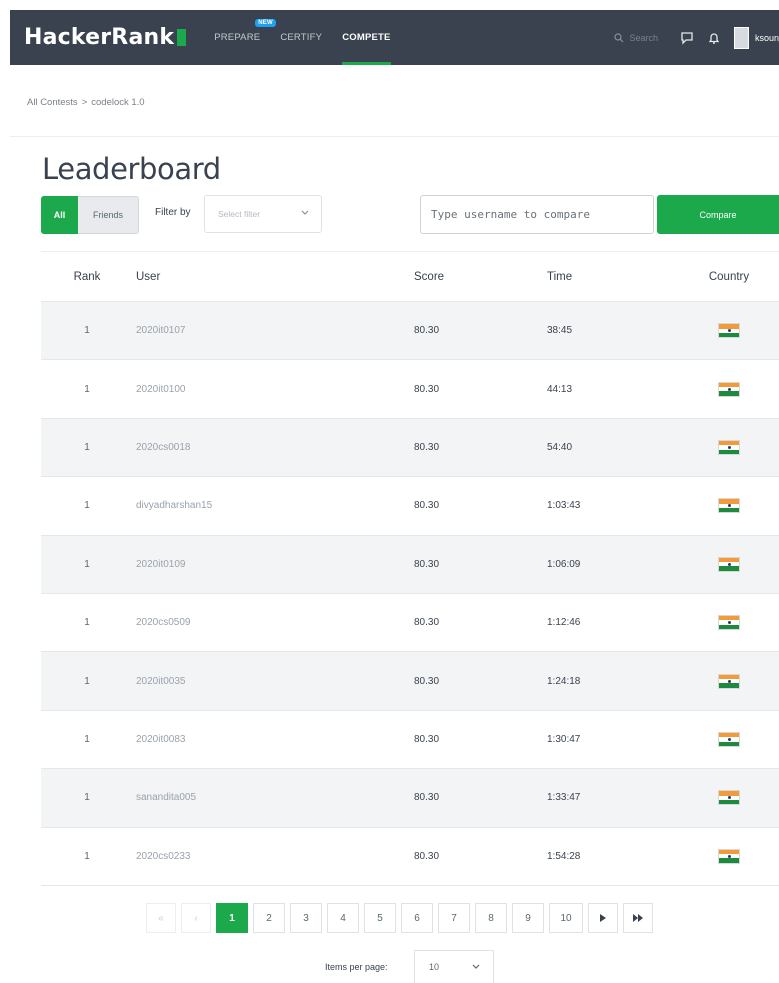  I want to click on nav-prepare: PREPARE NEW, so click(245, 37).